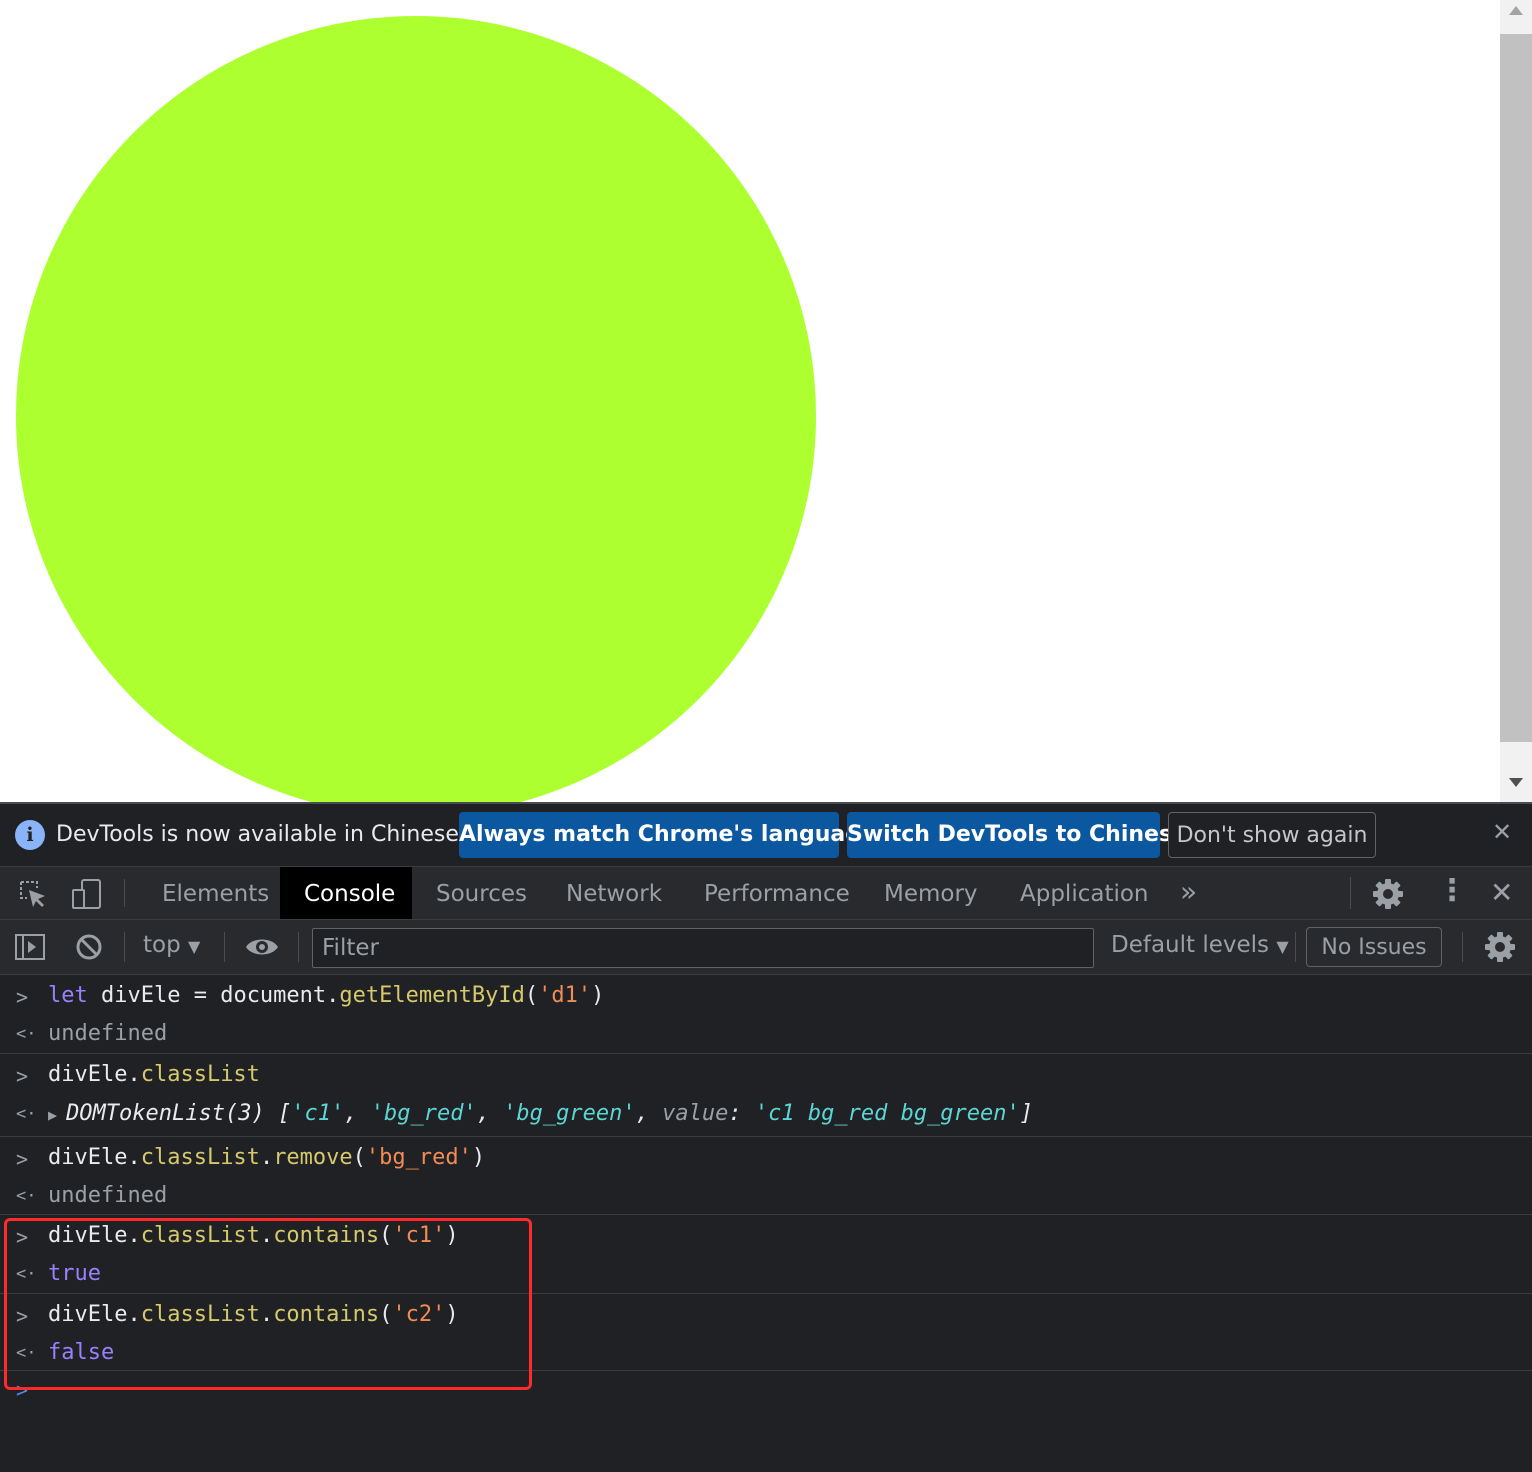  I want to click on page-scrollbar, so click(1516, 401).